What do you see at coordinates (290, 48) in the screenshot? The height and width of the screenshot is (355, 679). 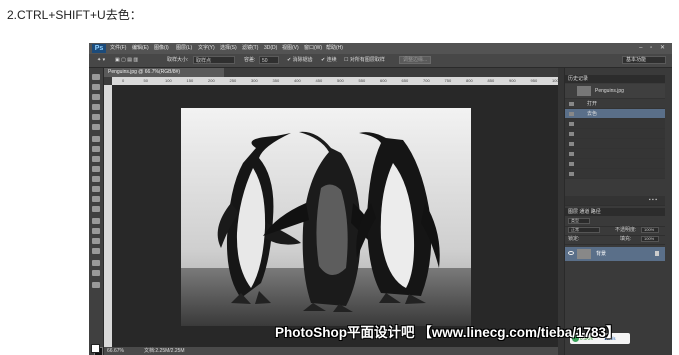 I see `menu-view: 视图(V)` at bounding box center [290, 48].